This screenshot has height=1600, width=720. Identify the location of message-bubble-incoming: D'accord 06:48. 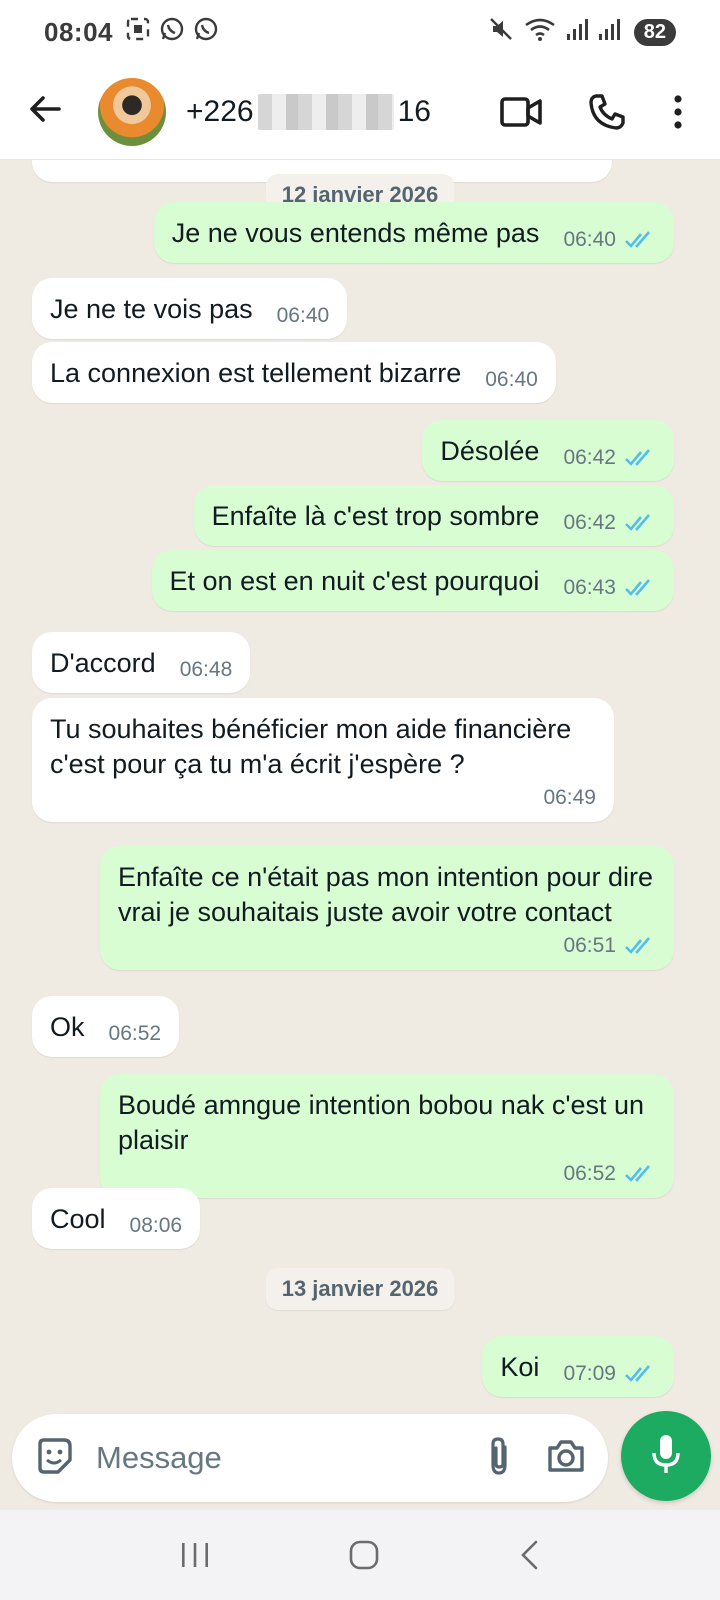
(141, 662).